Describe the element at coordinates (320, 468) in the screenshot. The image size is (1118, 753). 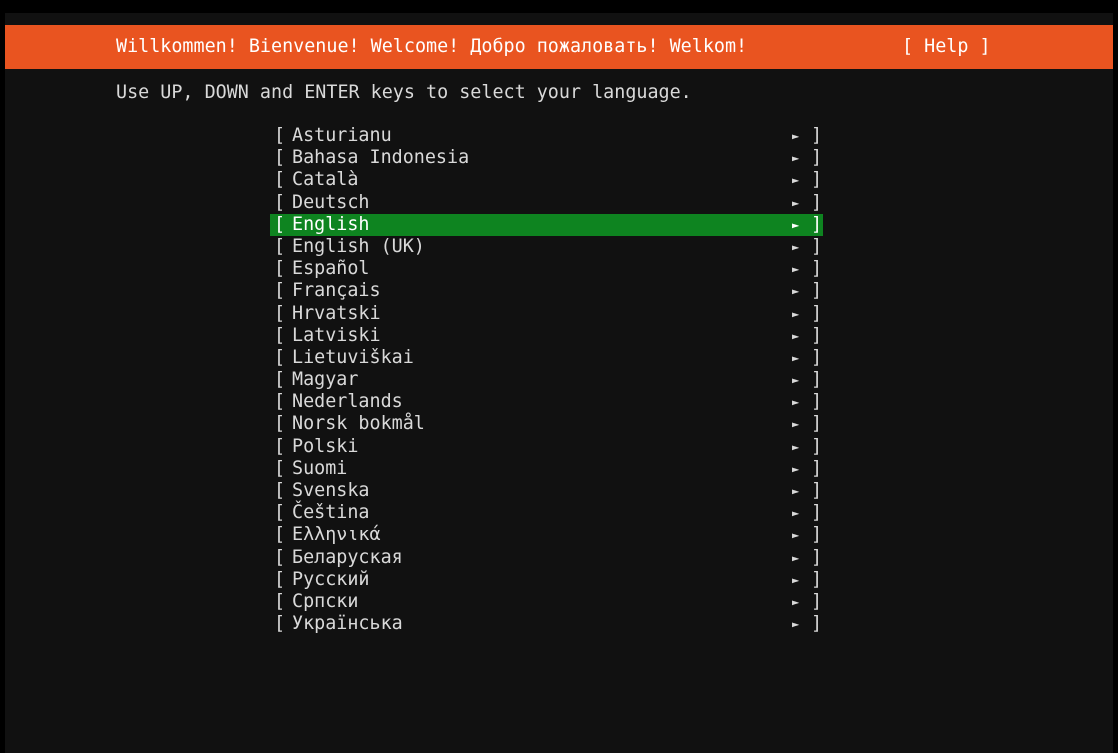
I see `language-label: Suomi` at that location.